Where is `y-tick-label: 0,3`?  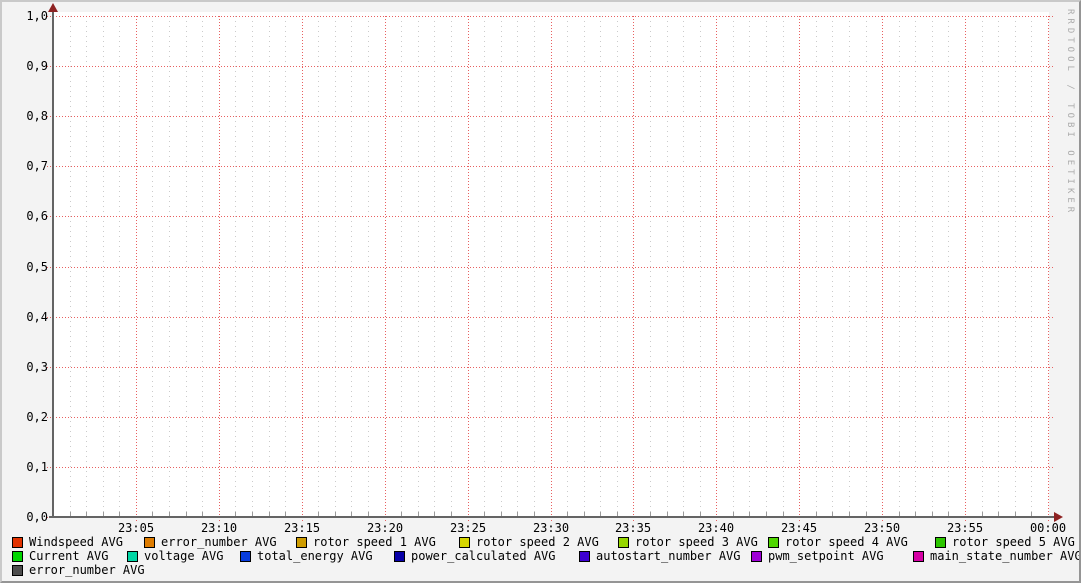
y-tick-label: 0,3 is located at coordinates (37, 367).